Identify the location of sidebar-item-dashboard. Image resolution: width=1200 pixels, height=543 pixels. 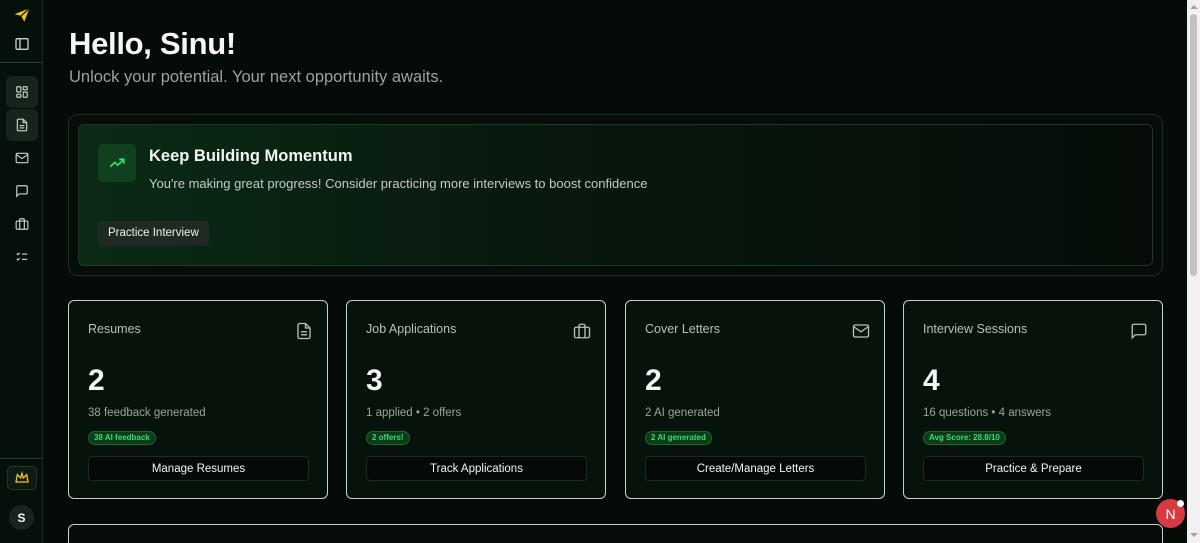
(22, 92).